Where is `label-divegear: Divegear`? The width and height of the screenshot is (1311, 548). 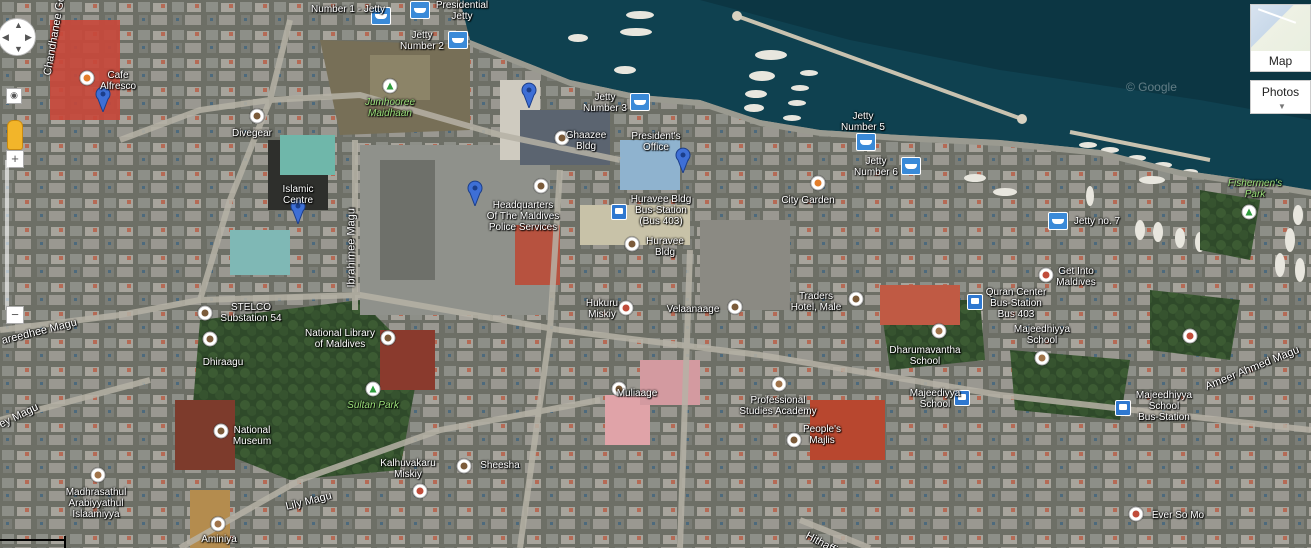
label-divegear: Divegear is located at coordinates (252, 133).